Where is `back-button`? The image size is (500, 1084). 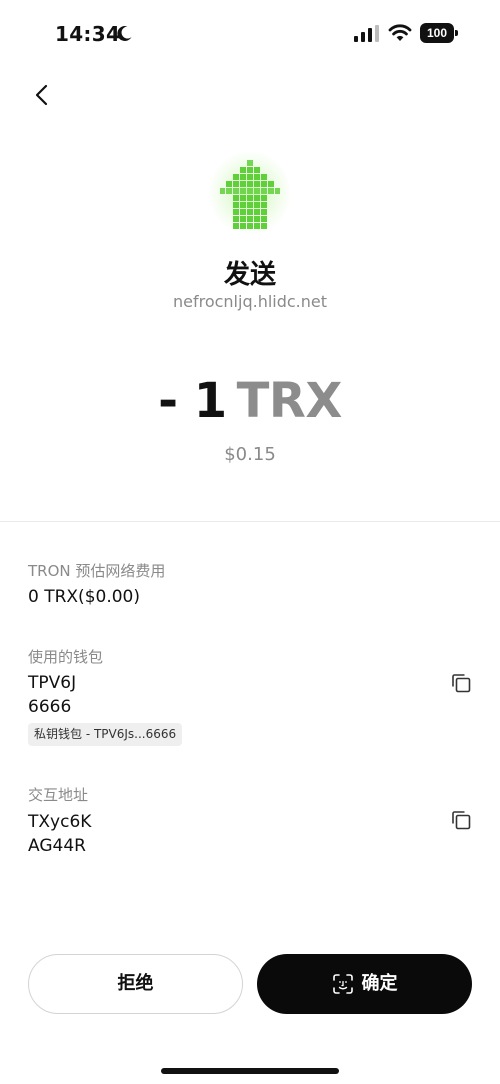
back-button is located at coordinates (42, 95).